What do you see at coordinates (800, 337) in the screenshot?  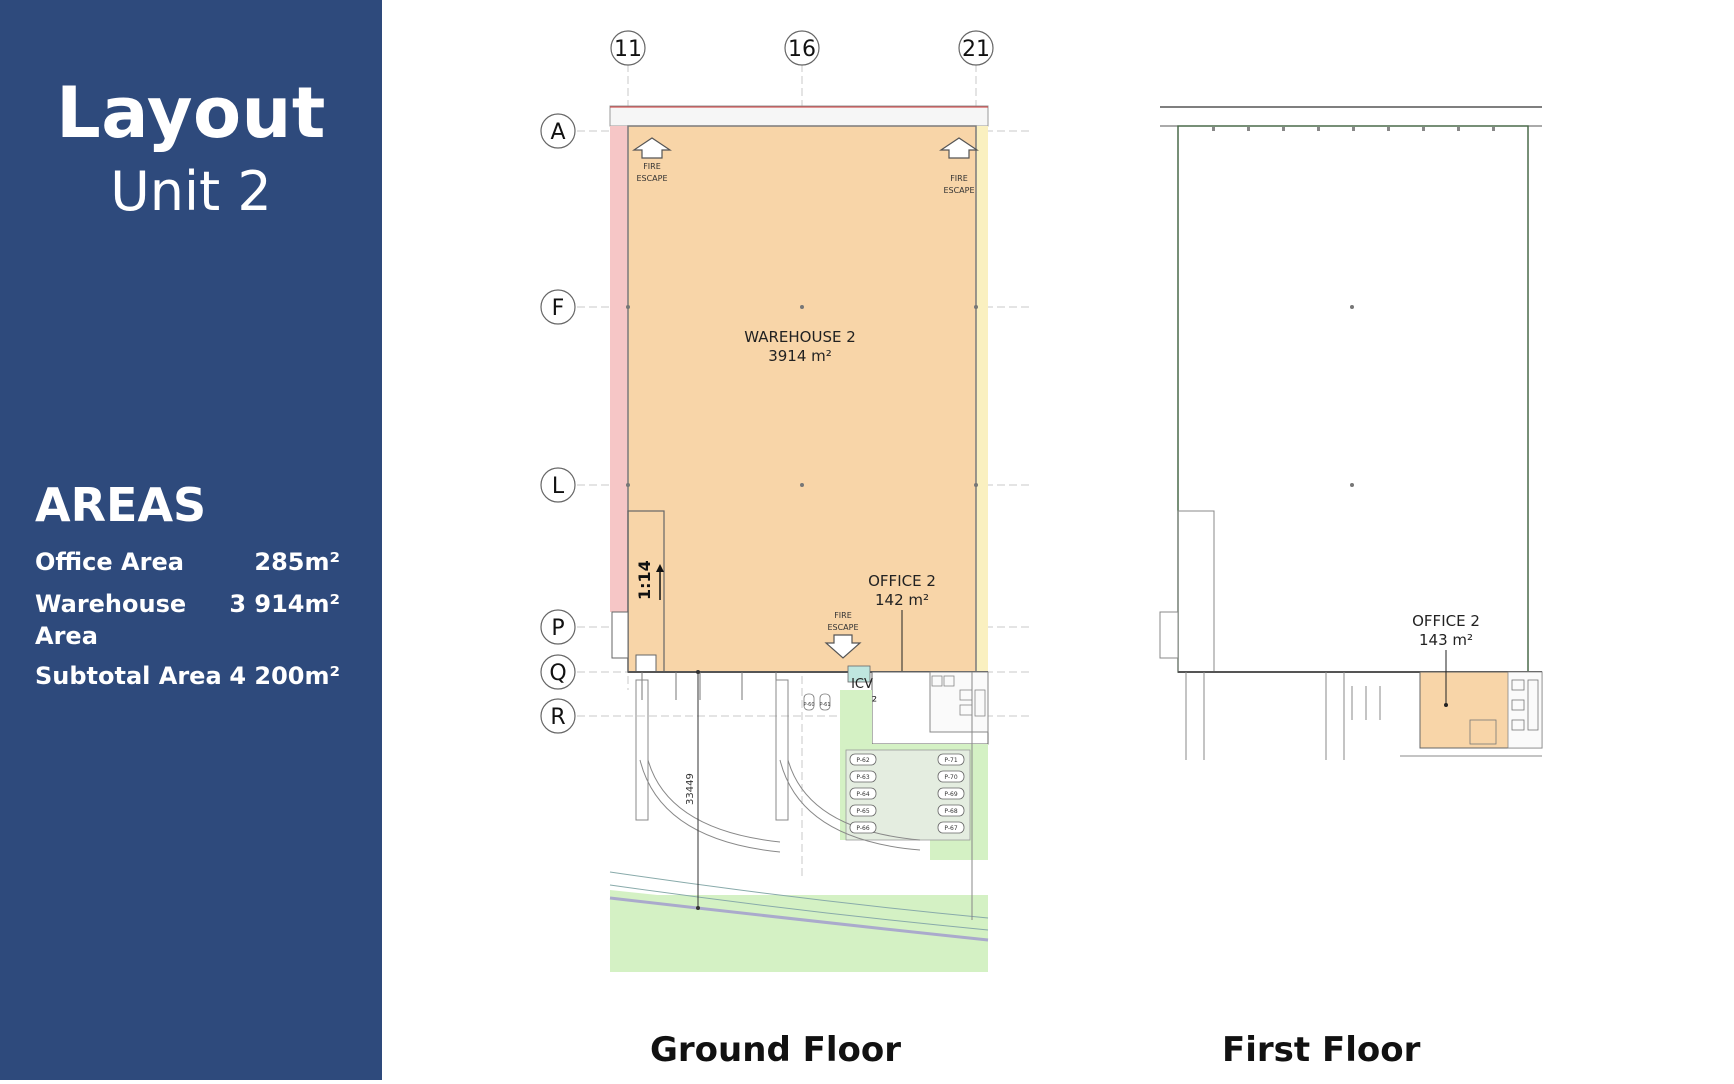 I see `warehouse-name: WAREHOUSE 2` at bounding box center [800, 337].